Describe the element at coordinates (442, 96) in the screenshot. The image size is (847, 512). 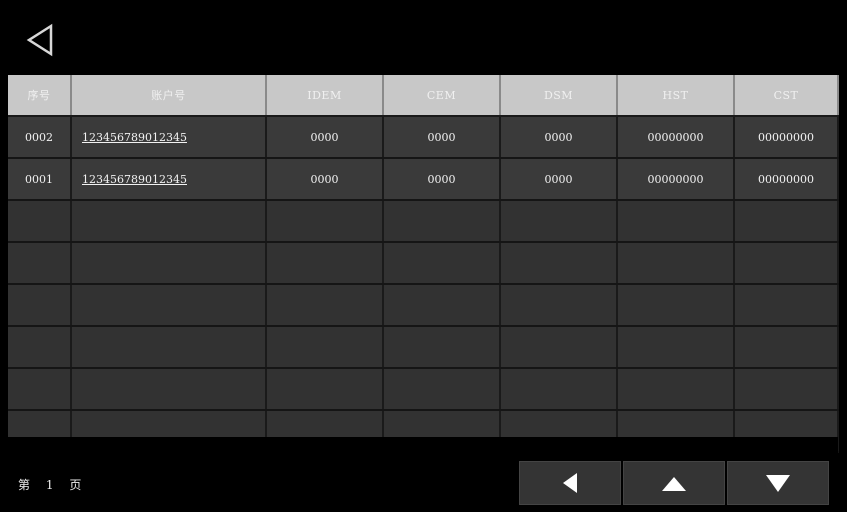
I see `header-cem: CEM` at that location.